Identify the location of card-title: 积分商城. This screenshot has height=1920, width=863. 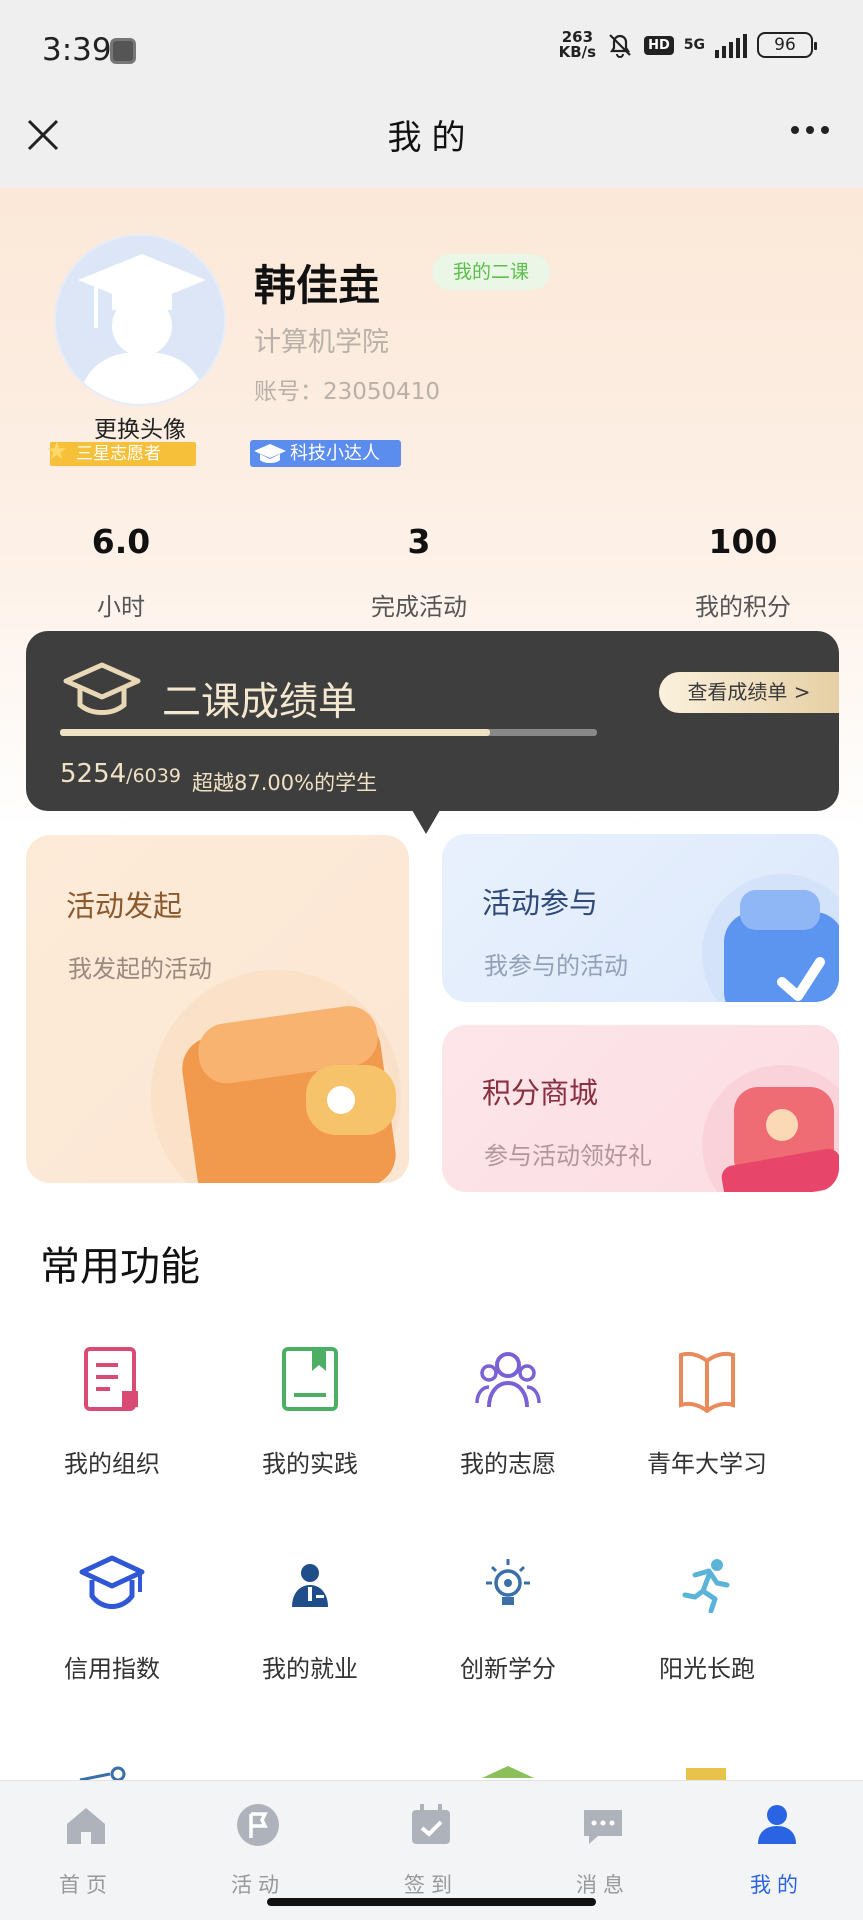
(540, 1093).